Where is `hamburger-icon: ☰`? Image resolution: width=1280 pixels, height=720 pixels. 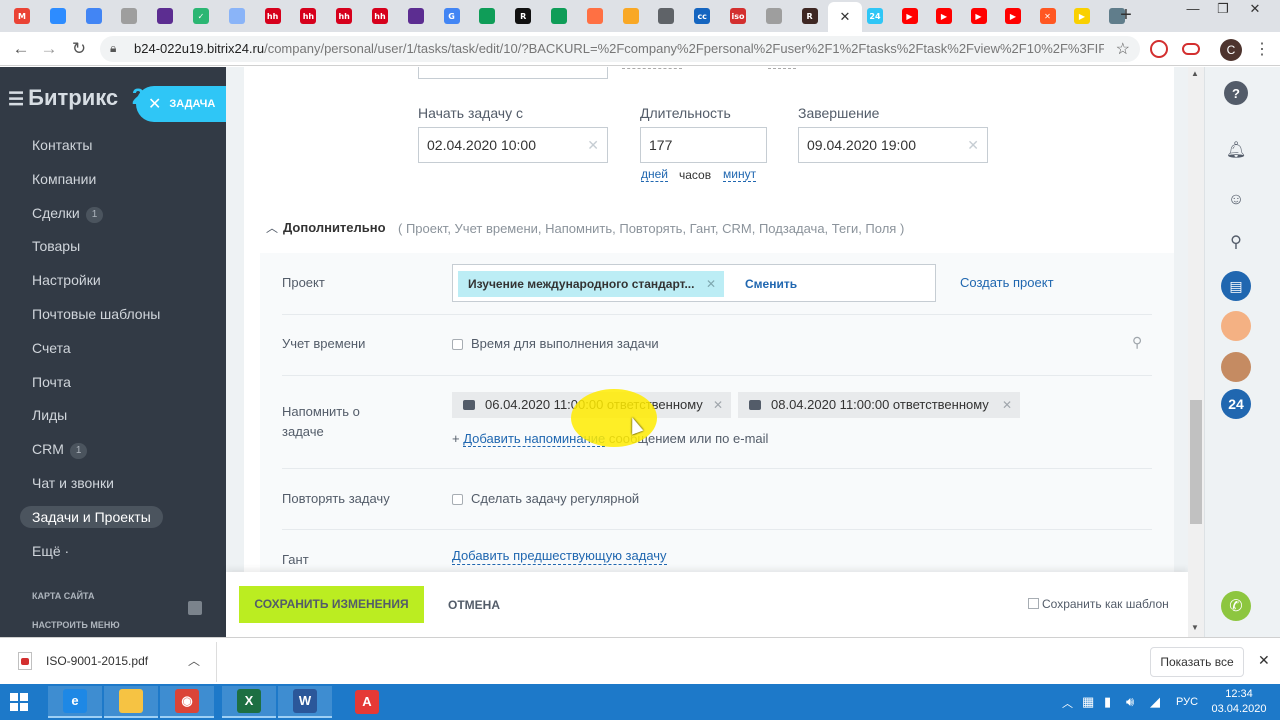 hamburger-icon: ☰ is located at coordinates (16, 99).